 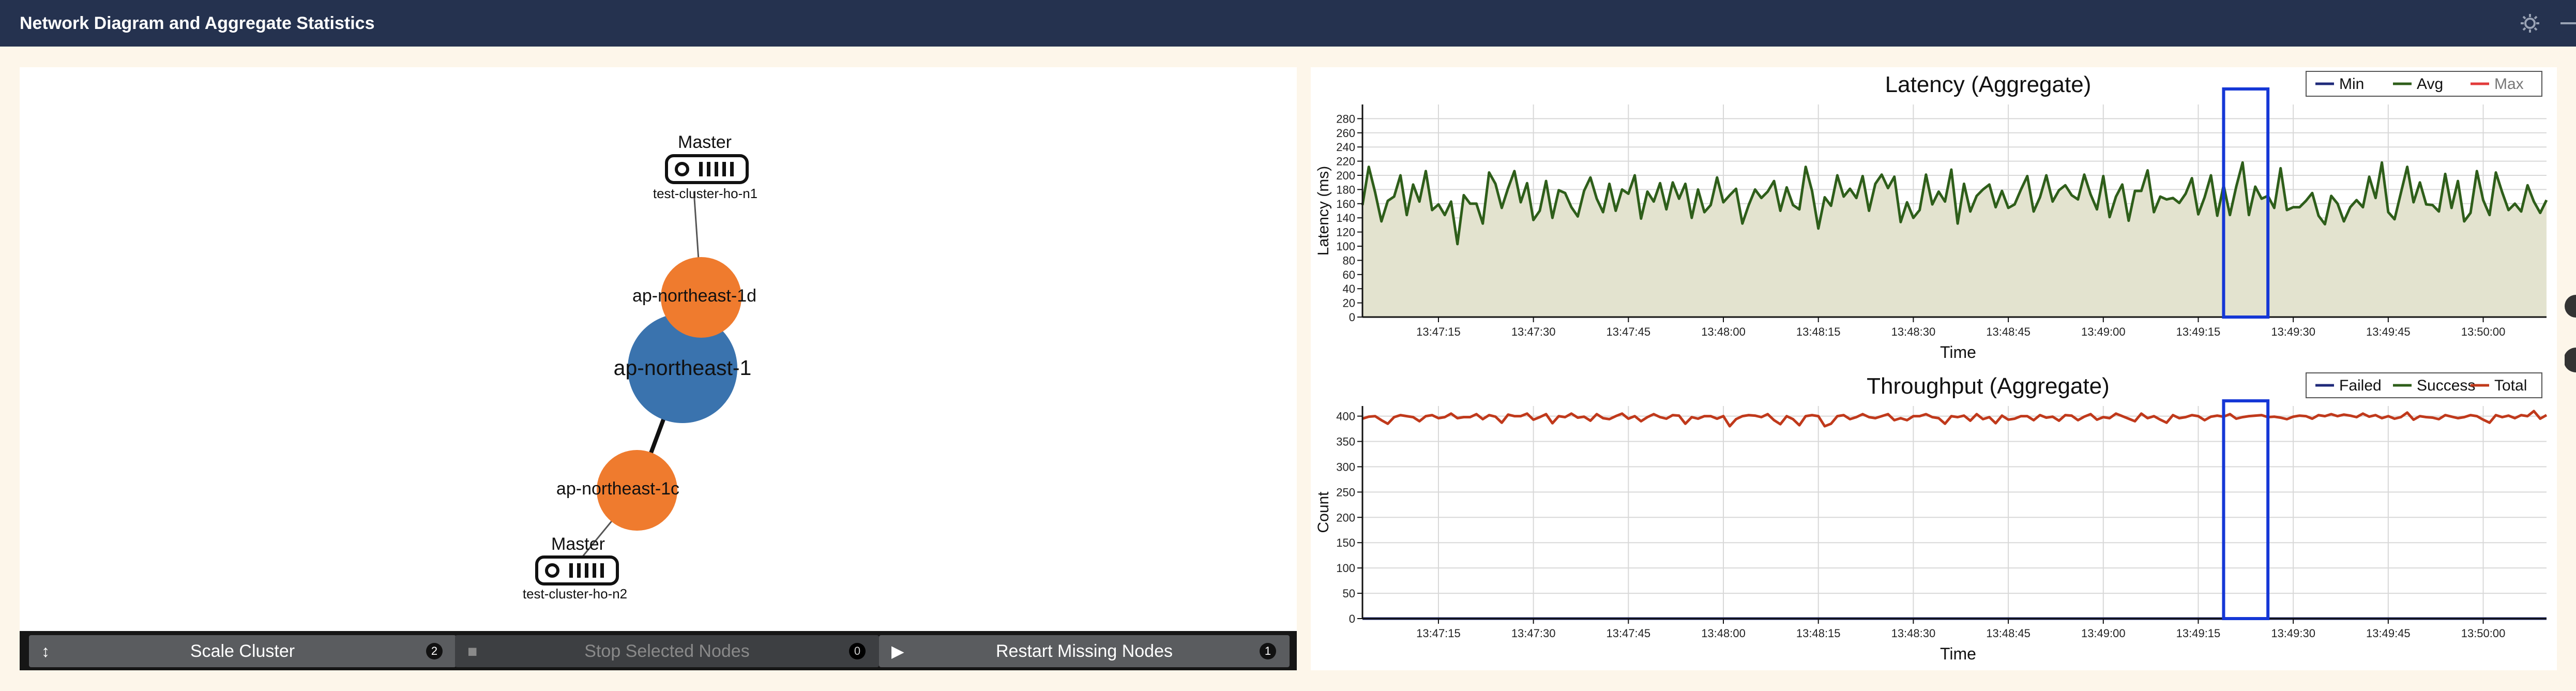 What do you see at coordinates (575, 594) in the screenshot?
I see `host-name-label: test-cluster-ho-n2` at bounding box center [575, 594].